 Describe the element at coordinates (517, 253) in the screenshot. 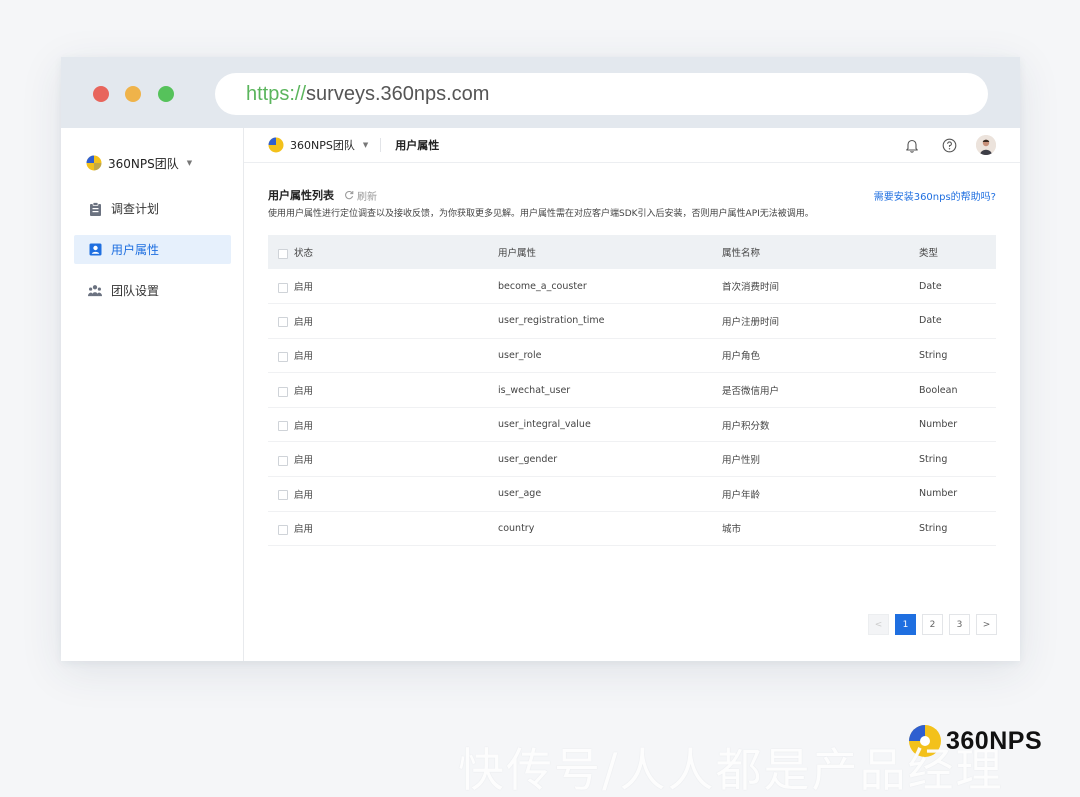

I see `column-header-attribute: 用户属性` at that location.